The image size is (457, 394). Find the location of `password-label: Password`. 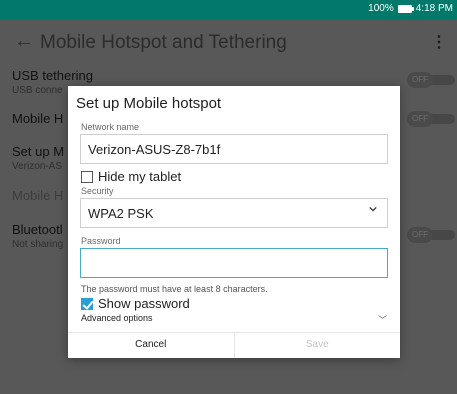

password-label: Password is located at coordinates (101, 241).